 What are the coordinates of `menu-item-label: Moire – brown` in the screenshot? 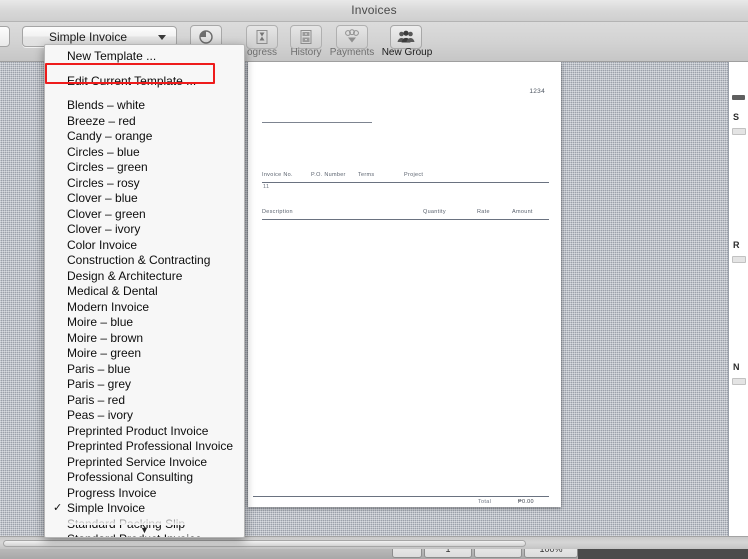 It's located at (105, 337).